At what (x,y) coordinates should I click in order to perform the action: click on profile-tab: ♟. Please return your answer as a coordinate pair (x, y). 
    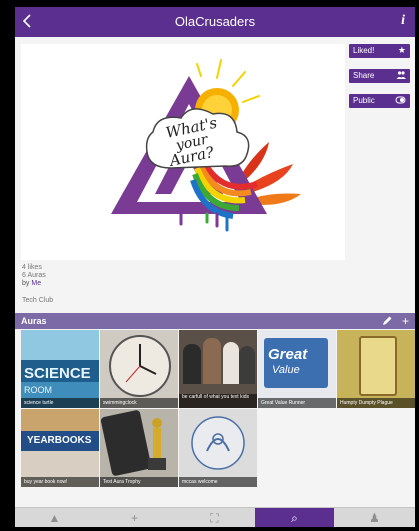
    Looking at the image, I should click on (374, 517).